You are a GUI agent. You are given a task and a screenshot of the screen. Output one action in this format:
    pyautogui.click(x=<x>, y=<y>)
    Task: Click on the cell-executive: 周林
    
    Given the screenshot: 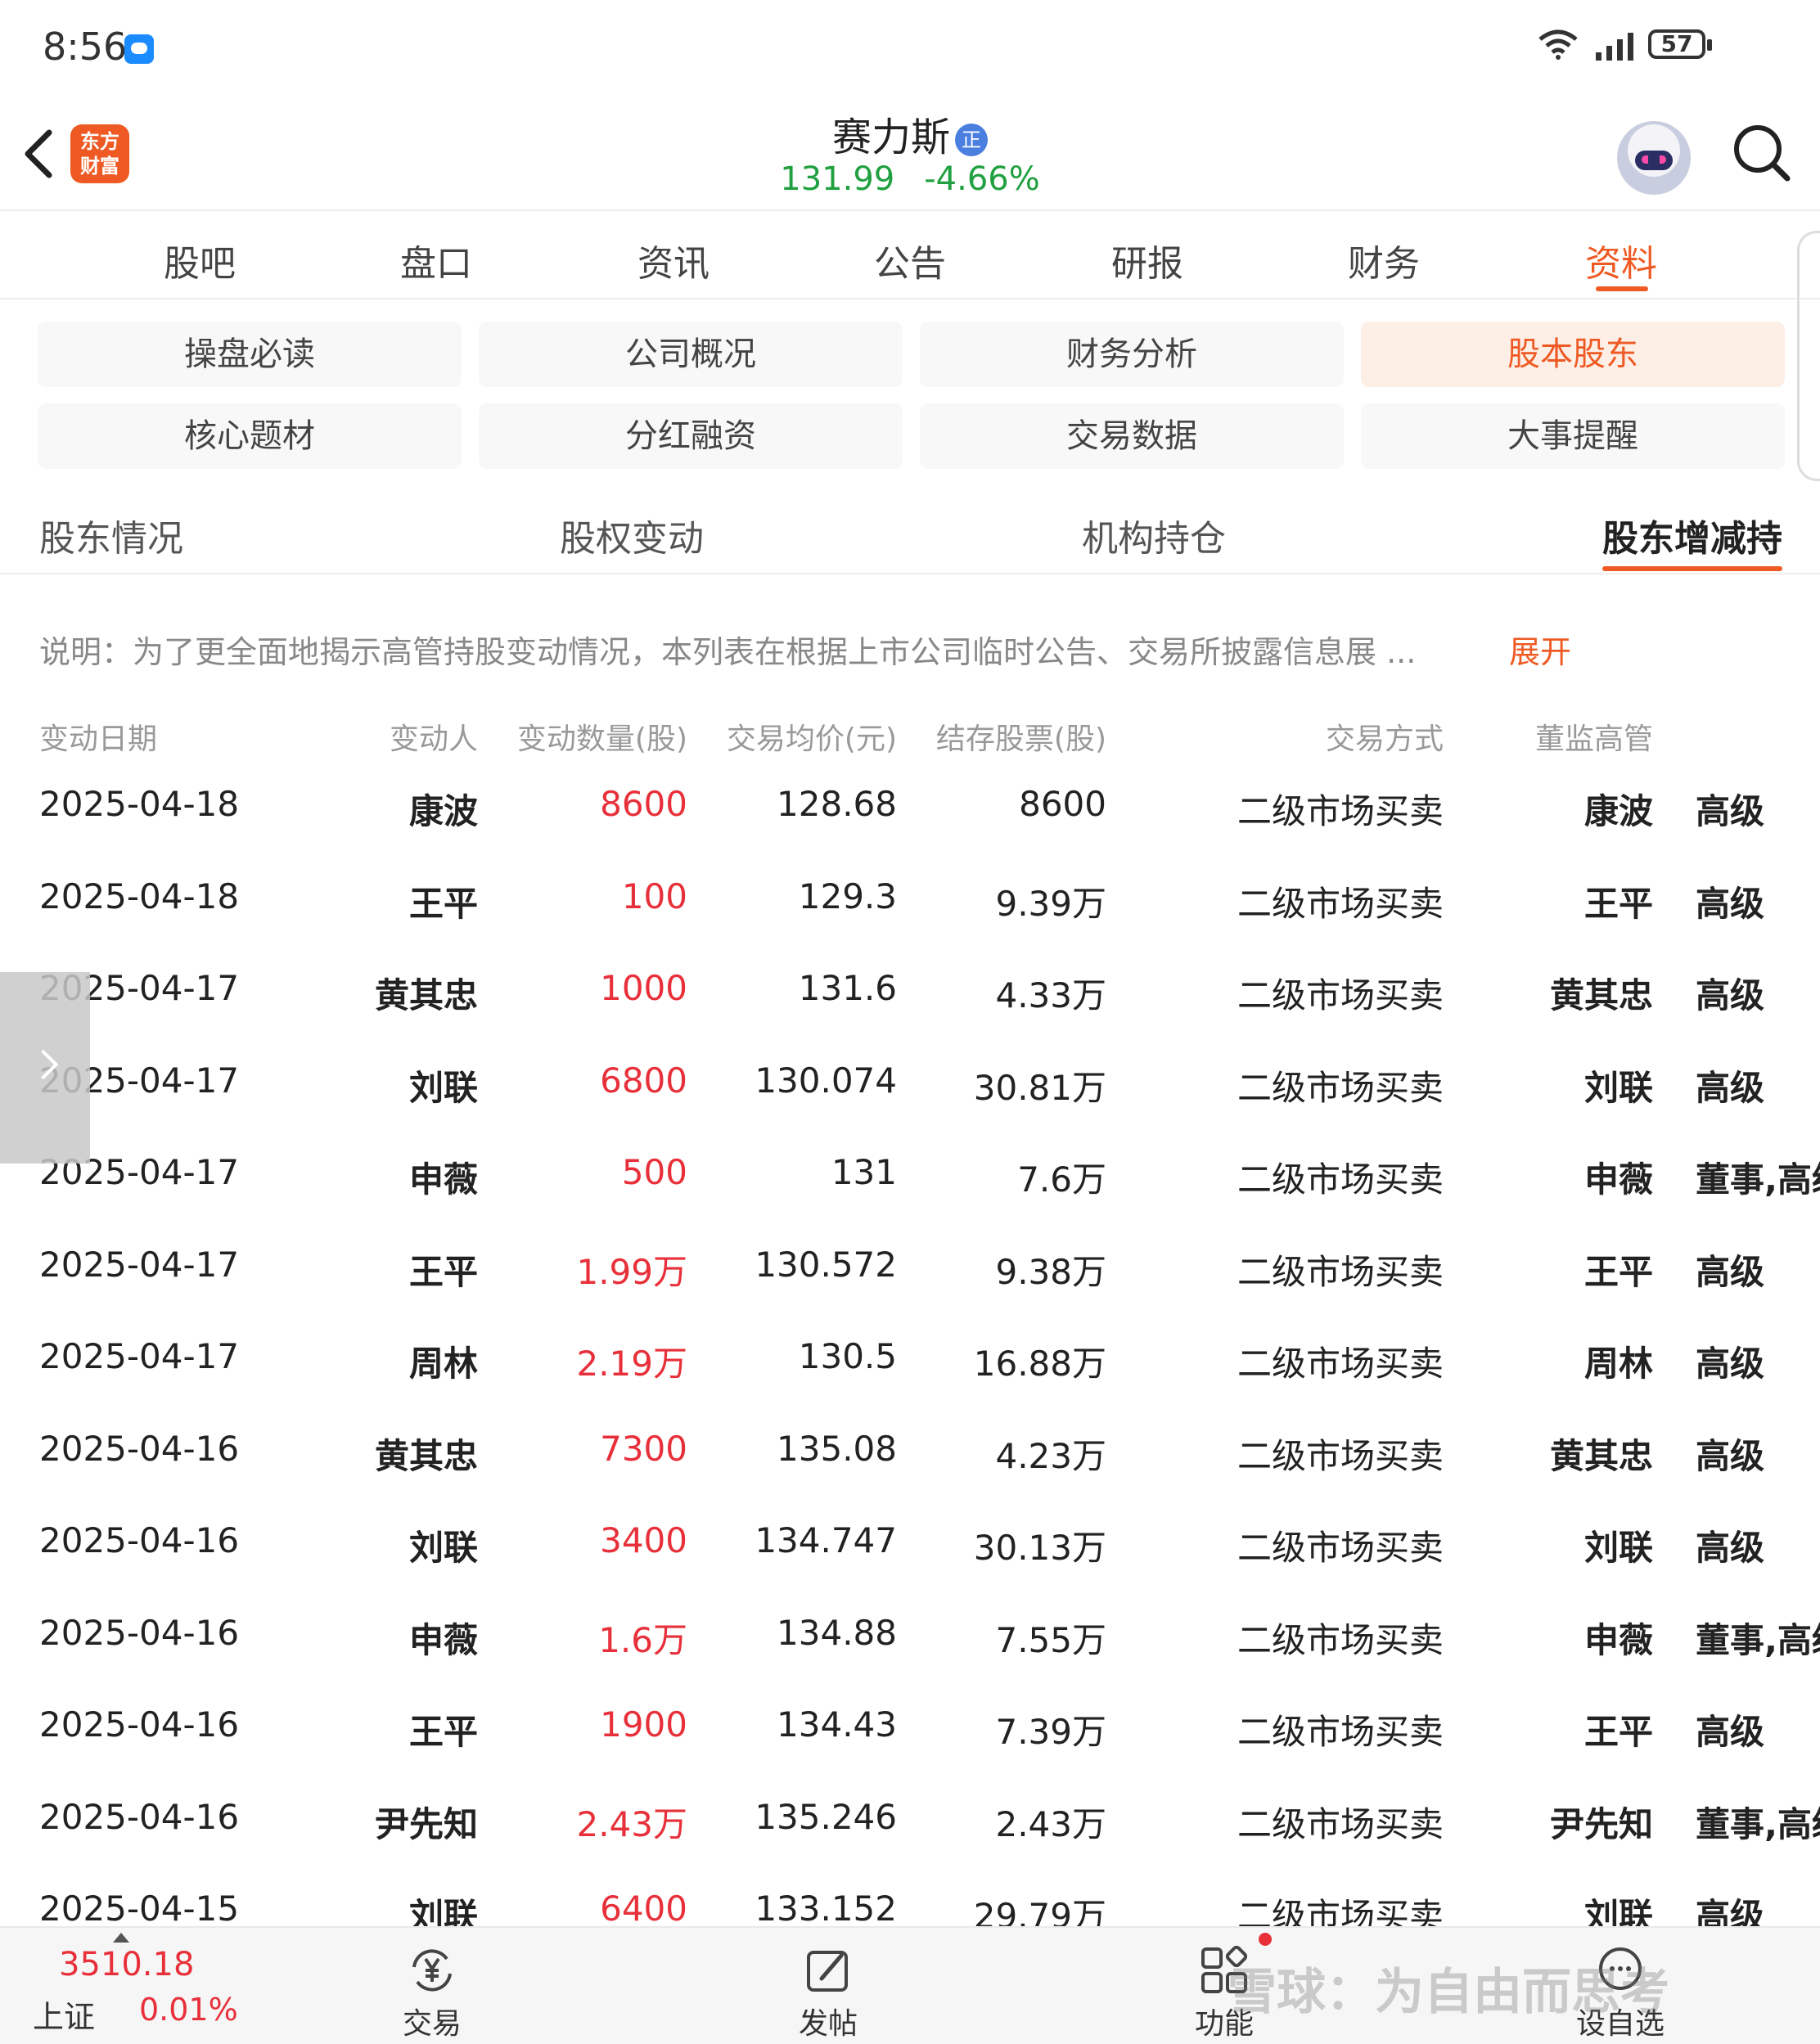 What is the action you would take?
    pyautogui.click(x=1618, y=1364)
    